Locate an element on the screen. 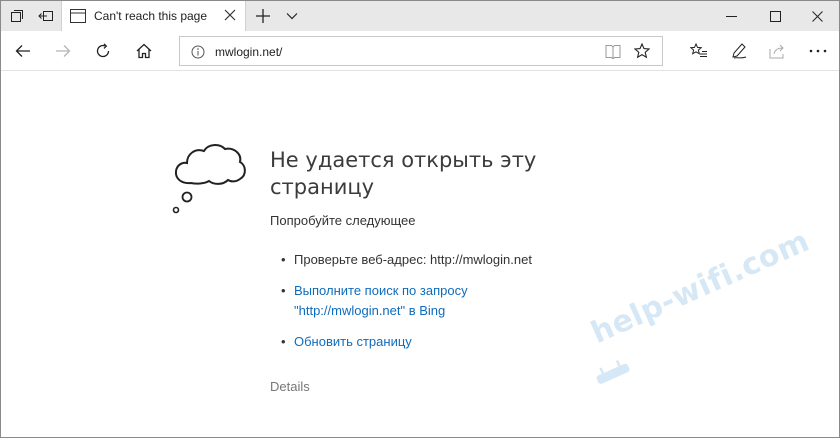  tab-list-button is located at coordinates (292, 16).